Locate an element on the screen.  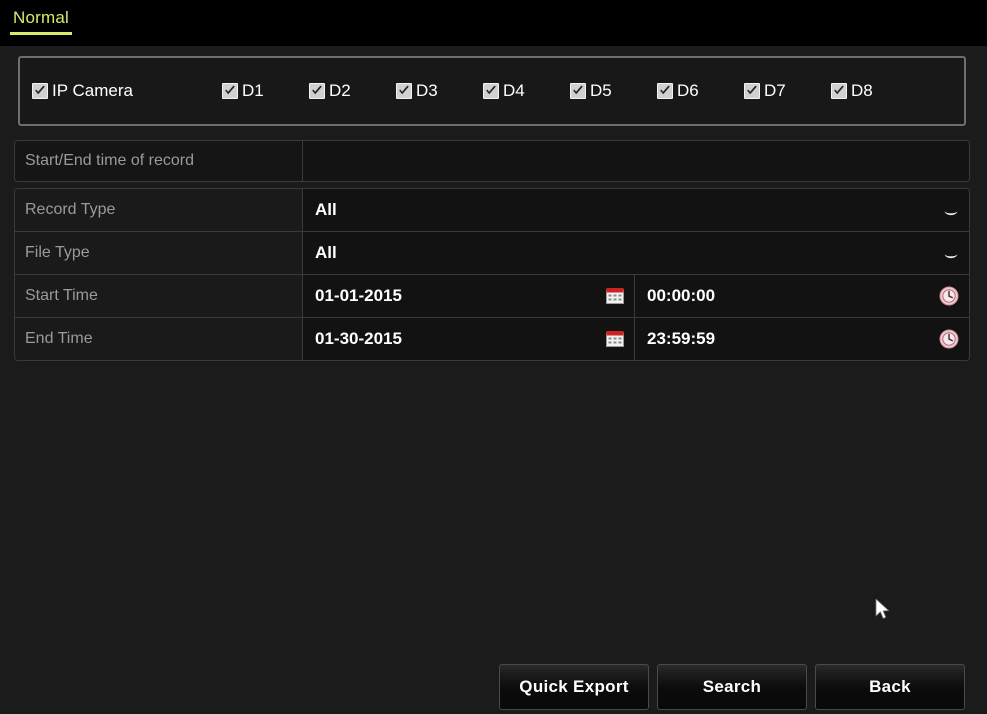
tab-normal-label: Normal is located at coordinates (41, 17).